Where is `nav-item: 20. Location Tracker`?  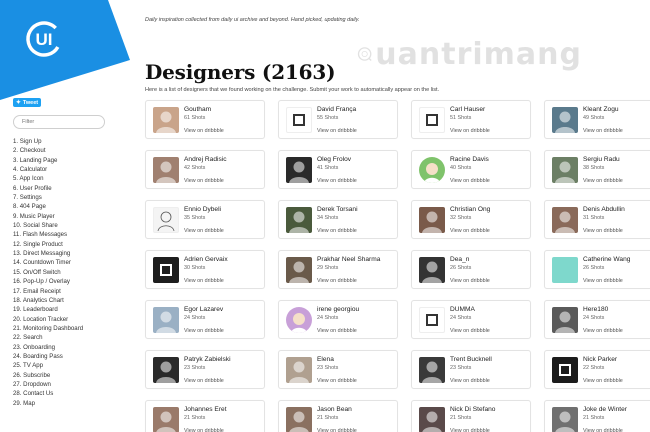 nav-item: 20. Location Tracker is located at coordinates (48, 319).